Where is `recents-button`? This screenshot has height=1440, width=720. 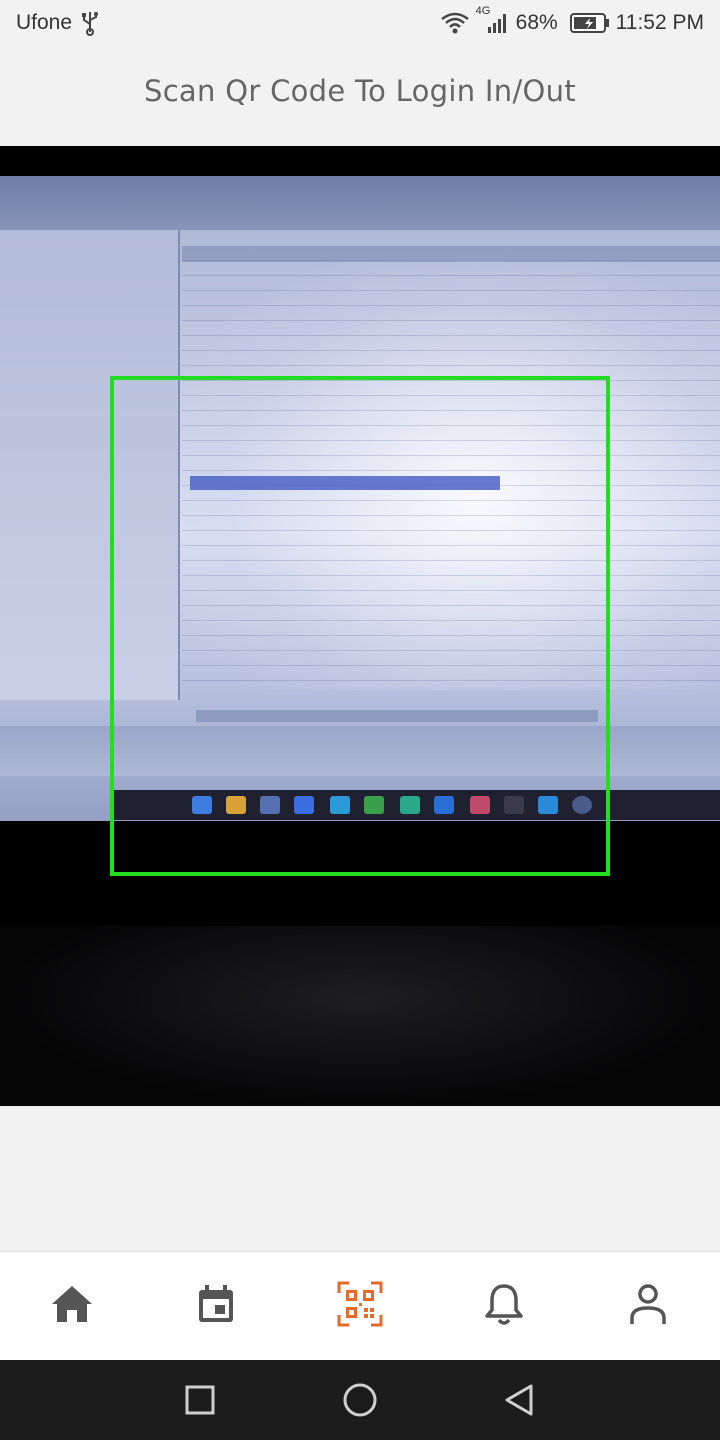 recents-button is located at coordinates (200, 1400).